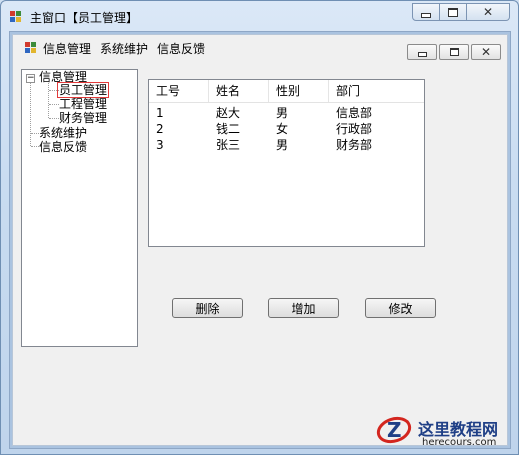 Image resolution: width=519 pixels, height=455 pixels. I want to click on minimize-button, so click(426, 12).